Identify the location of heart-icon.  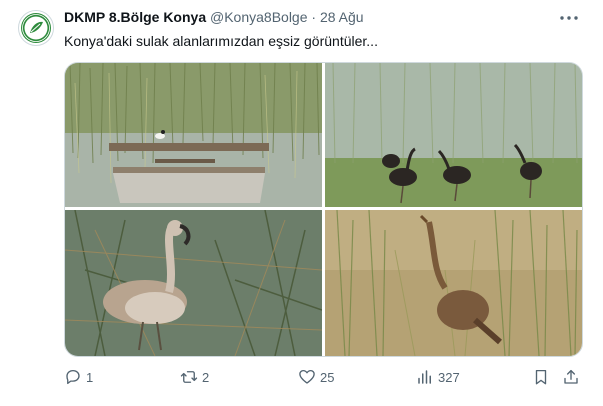
(307, 376).